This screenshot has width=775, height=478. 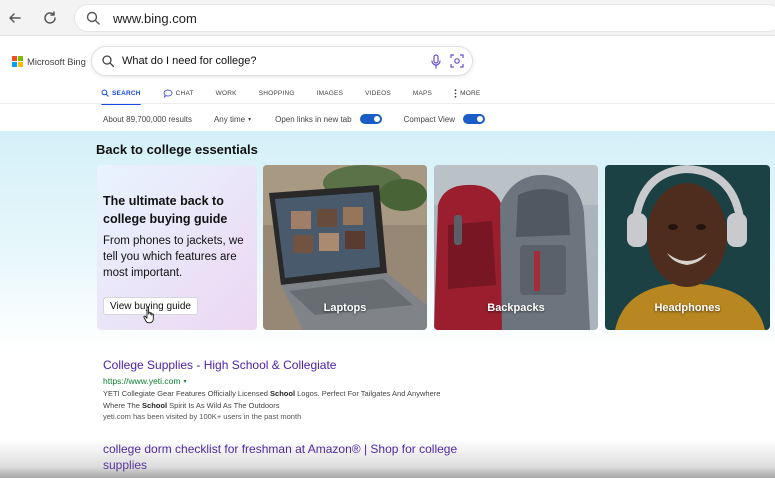 I want to click on reload-icon, so click(x=50, y=17).